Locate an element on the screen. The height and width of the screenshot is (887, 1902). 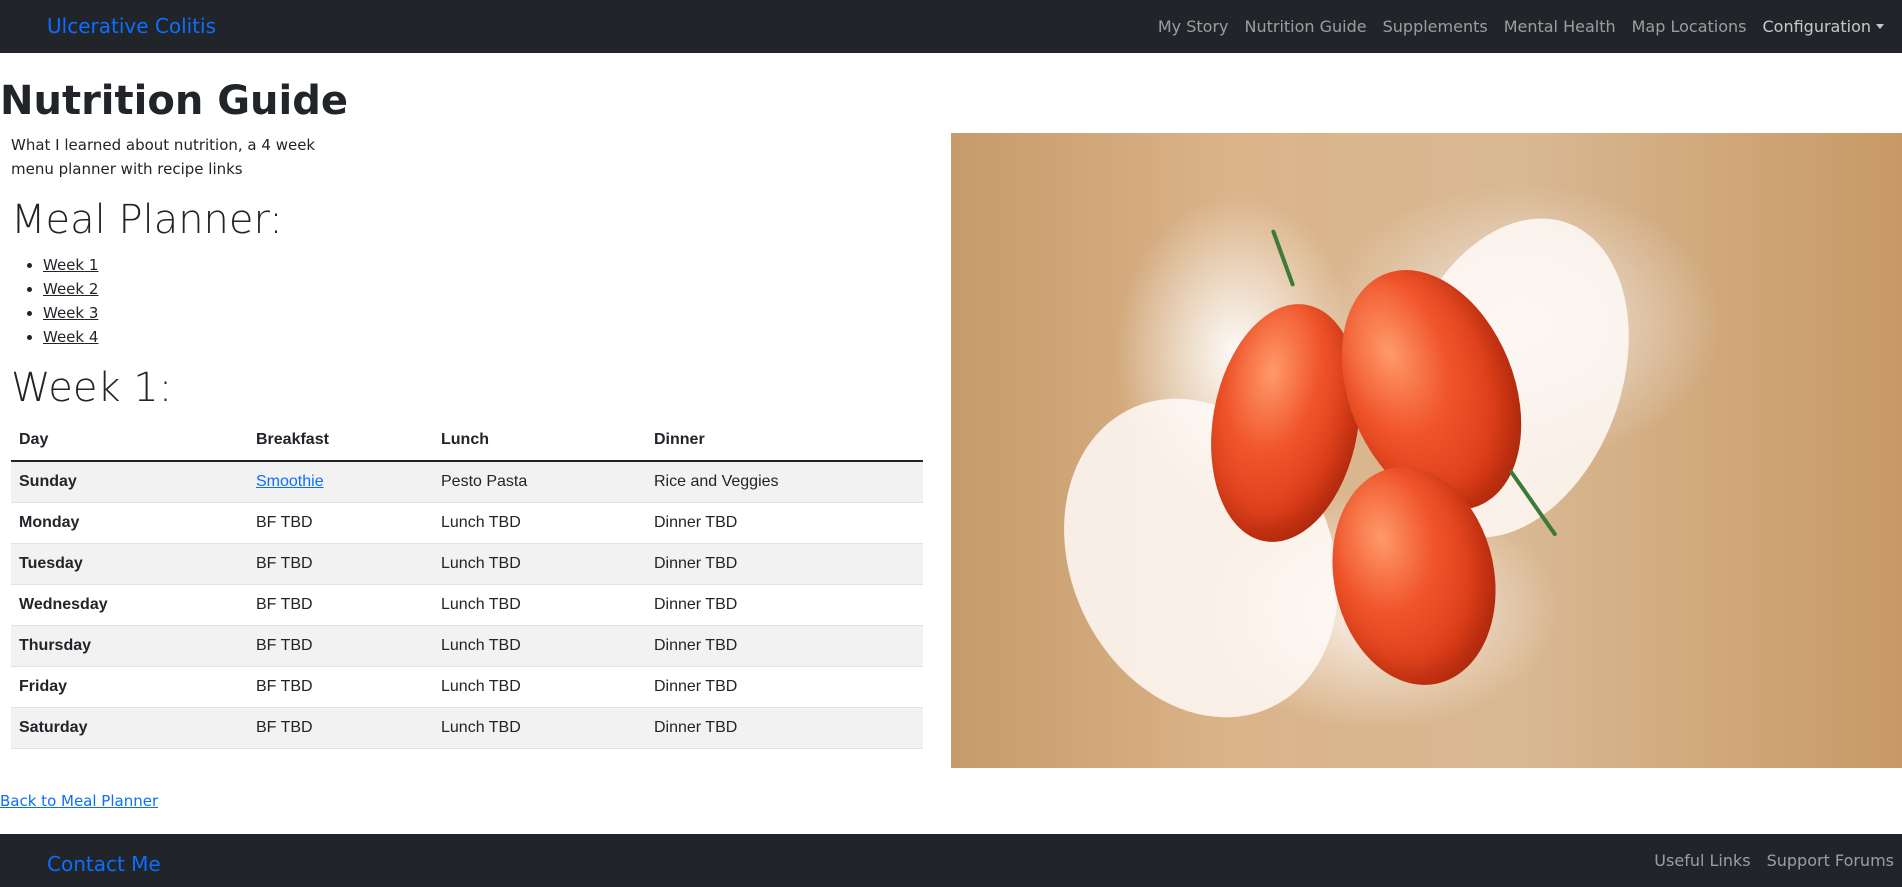
list-item: Week 1 is located at coordinates (70, 265).